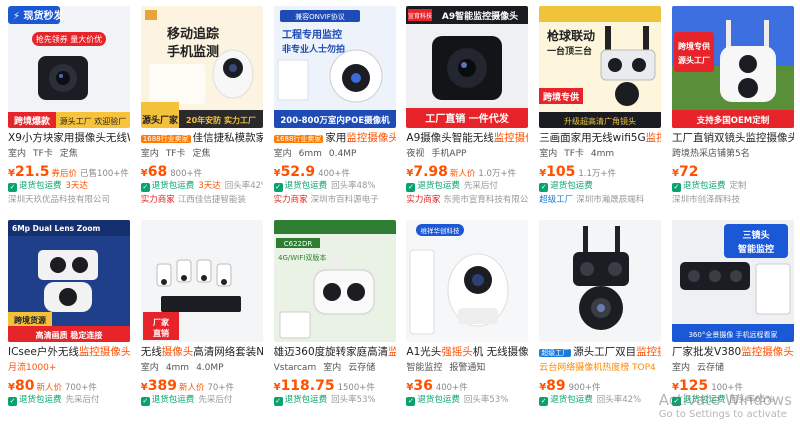 The width and height of the screenshot is (800, 427). I want to click on sales-count: 400+件, so click(451, 388).